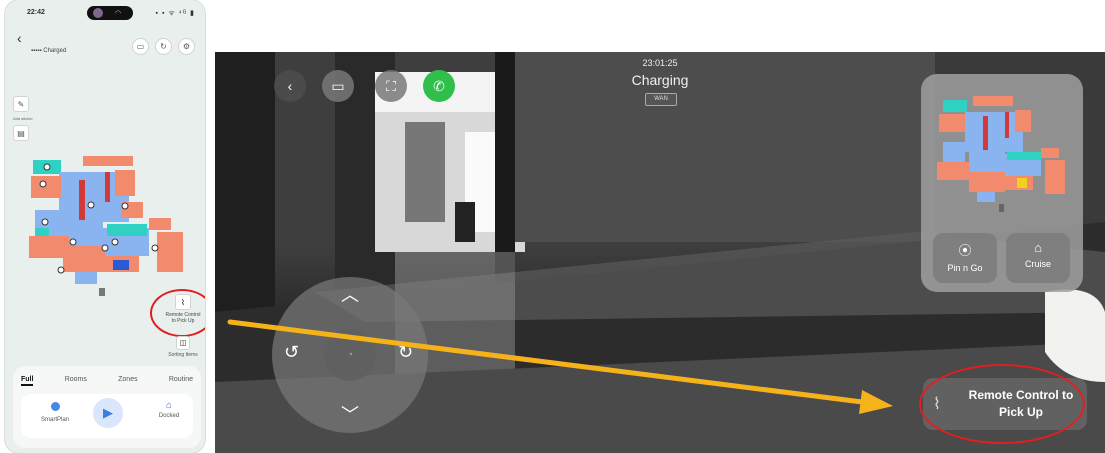 This screenshot has width=1105, height=453. Describe the element at coordinates (350, 294) in the screenshot. I see `up-arrow-button: ︿` at that location.